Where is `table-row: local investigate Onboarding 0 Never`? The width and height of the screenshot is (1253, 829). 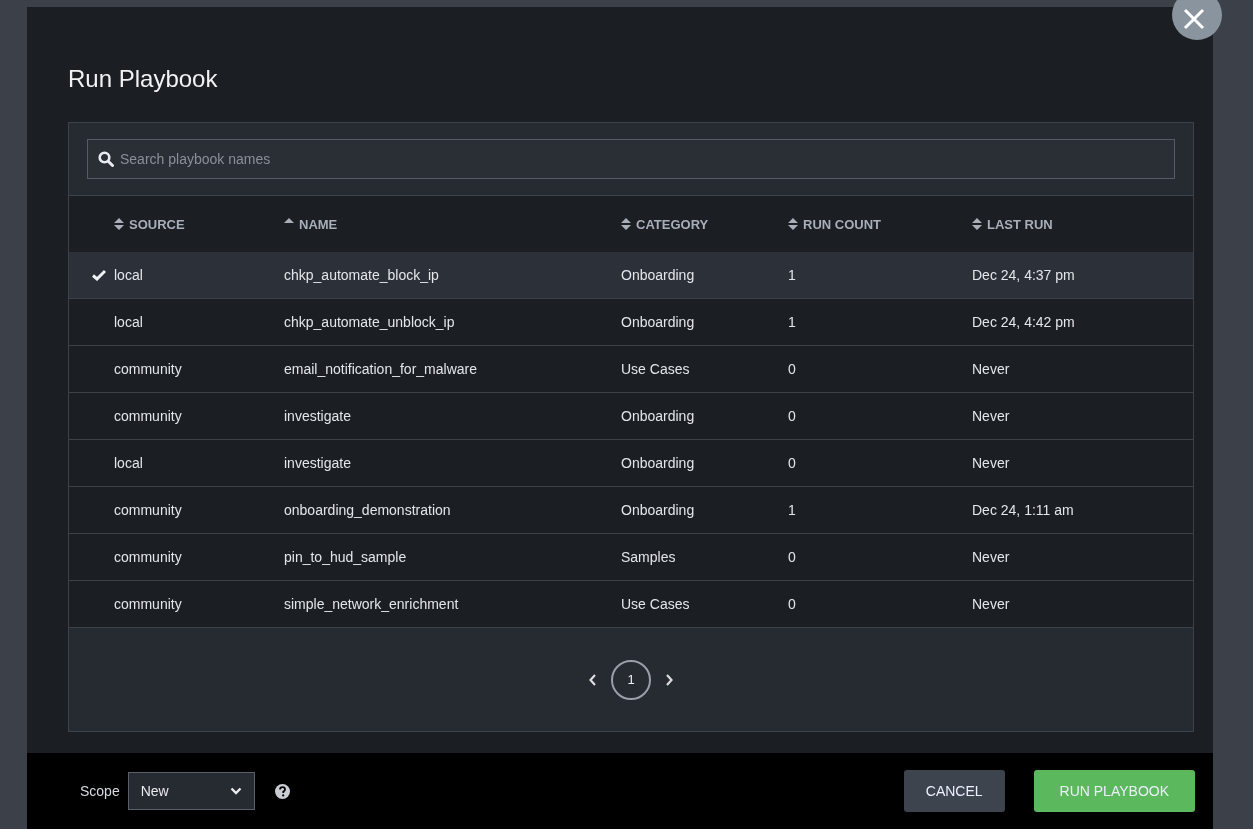
table-row: local investigate Onboarding 0 Never is located at coordinates (631, 463).